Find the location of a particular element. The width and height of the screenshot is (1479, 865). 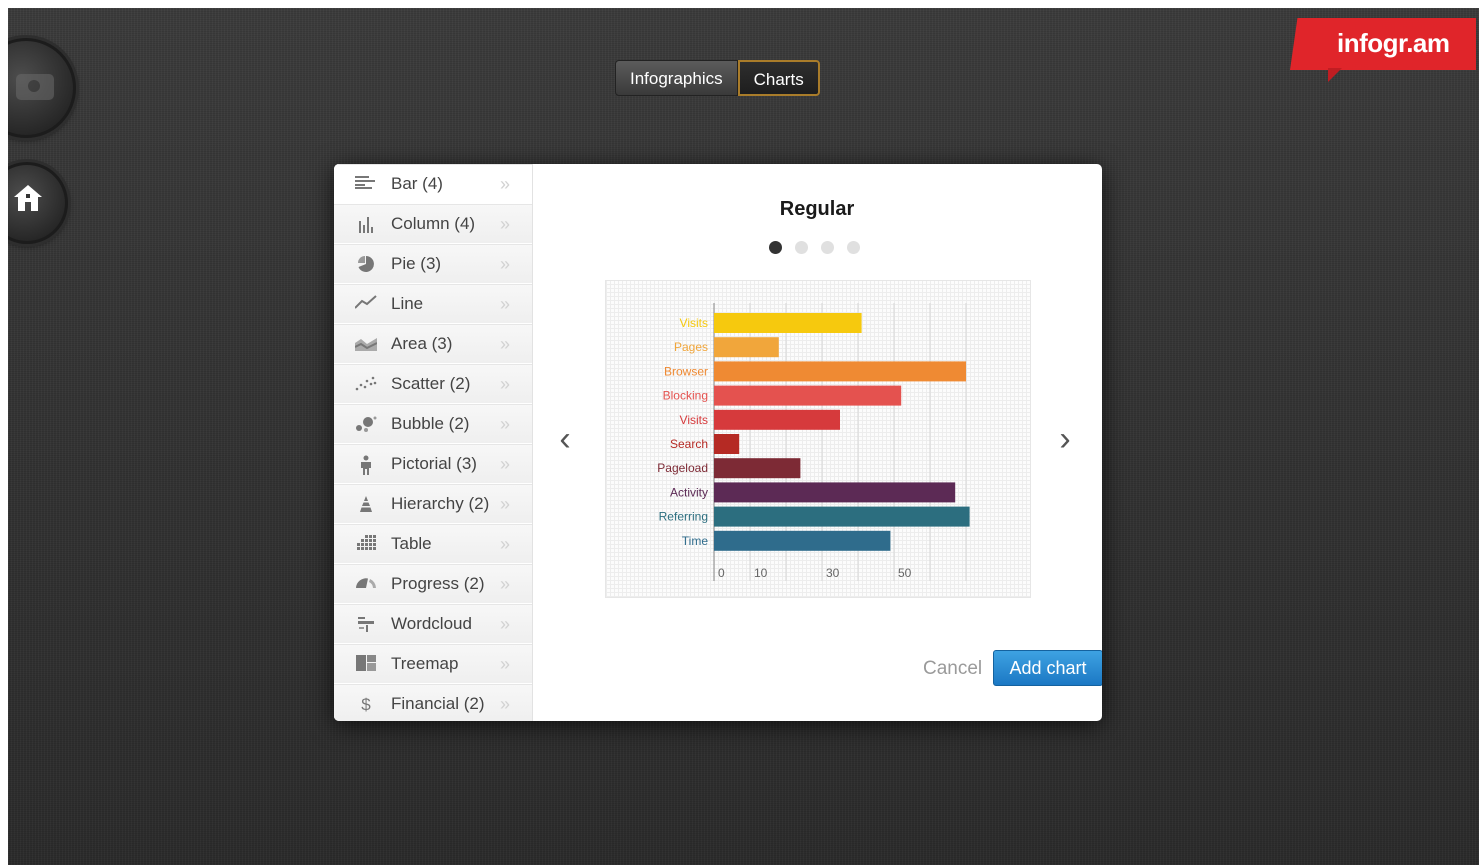

brand-logo: infogr.am is located at coordinates (1393, 43).